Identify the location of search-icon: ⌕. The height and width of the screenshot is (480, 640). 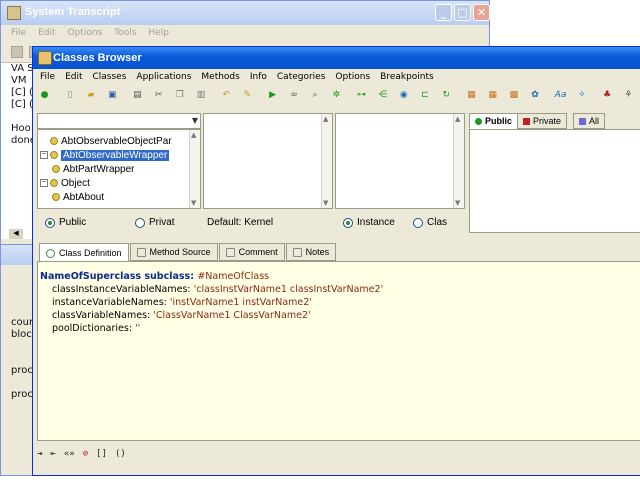
(314, 95).